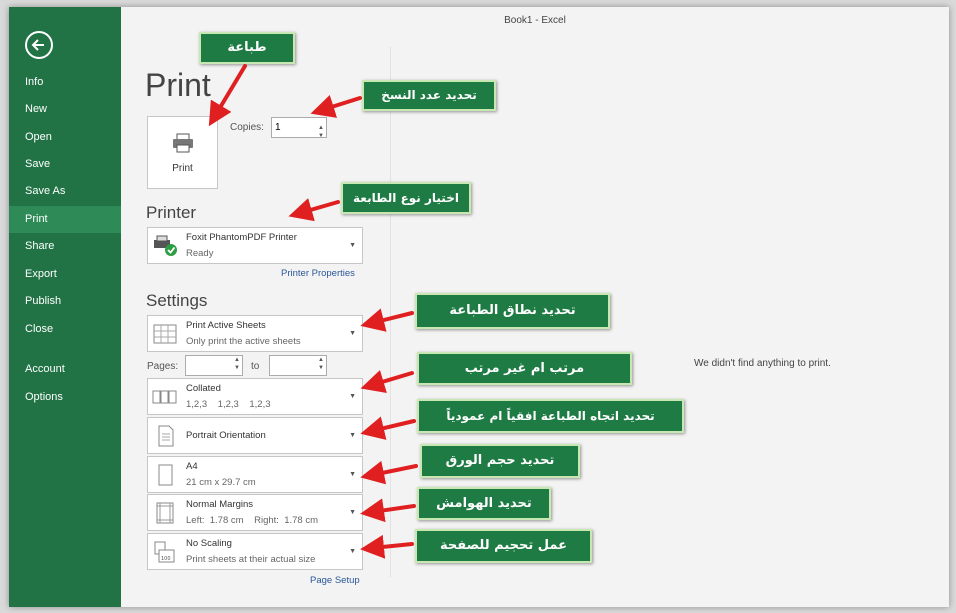 The height and width of the screenshot is (613, 956). What do you see at coordinates (171, 212) in the screenshot?
I see `printer-heading: Printer` at bounding box center [171, 212].